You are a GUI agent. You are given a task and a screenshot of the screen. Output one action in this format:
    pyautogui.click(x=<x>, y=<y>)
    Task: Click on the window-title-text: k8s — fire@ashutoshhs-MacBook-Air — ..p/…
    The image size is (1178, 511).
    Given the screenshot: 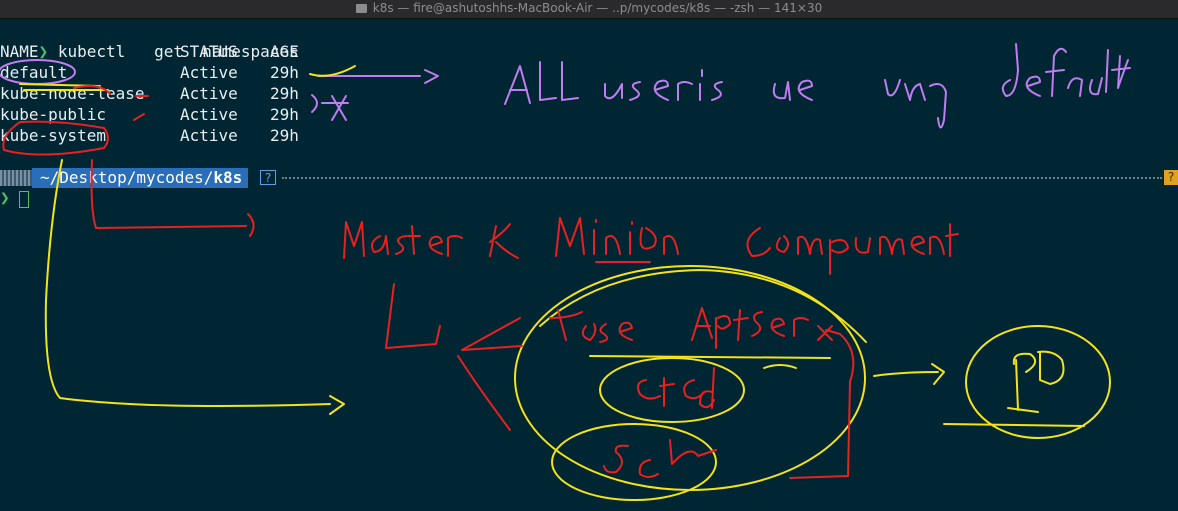 What is the action you would take?
    pyautogui.click(x=597, y=8)
    